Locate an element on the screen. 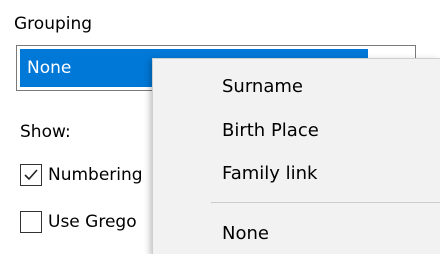 Image resolution: width=440 pixels, height=254 pixels. numbering-checkbox-label: Numbering is located at coordinates (95, 175).